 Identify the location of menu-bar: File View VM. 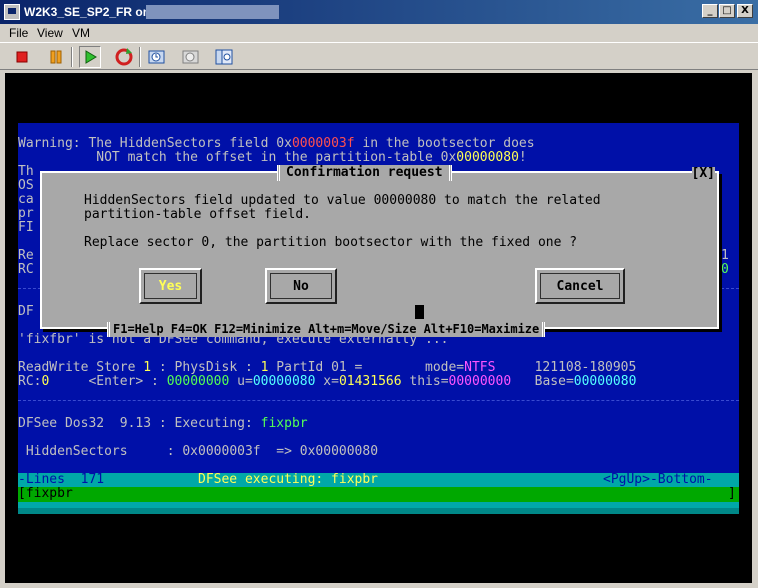
(379, 32).